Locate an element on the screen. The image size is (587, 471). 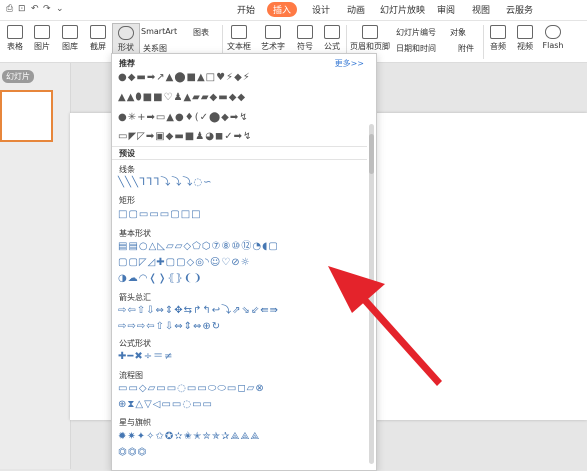
recommended-row: ●◆▬➡↗▲⬤■▲□♥⚡◆⚡ is located at coordinates (243, 78).